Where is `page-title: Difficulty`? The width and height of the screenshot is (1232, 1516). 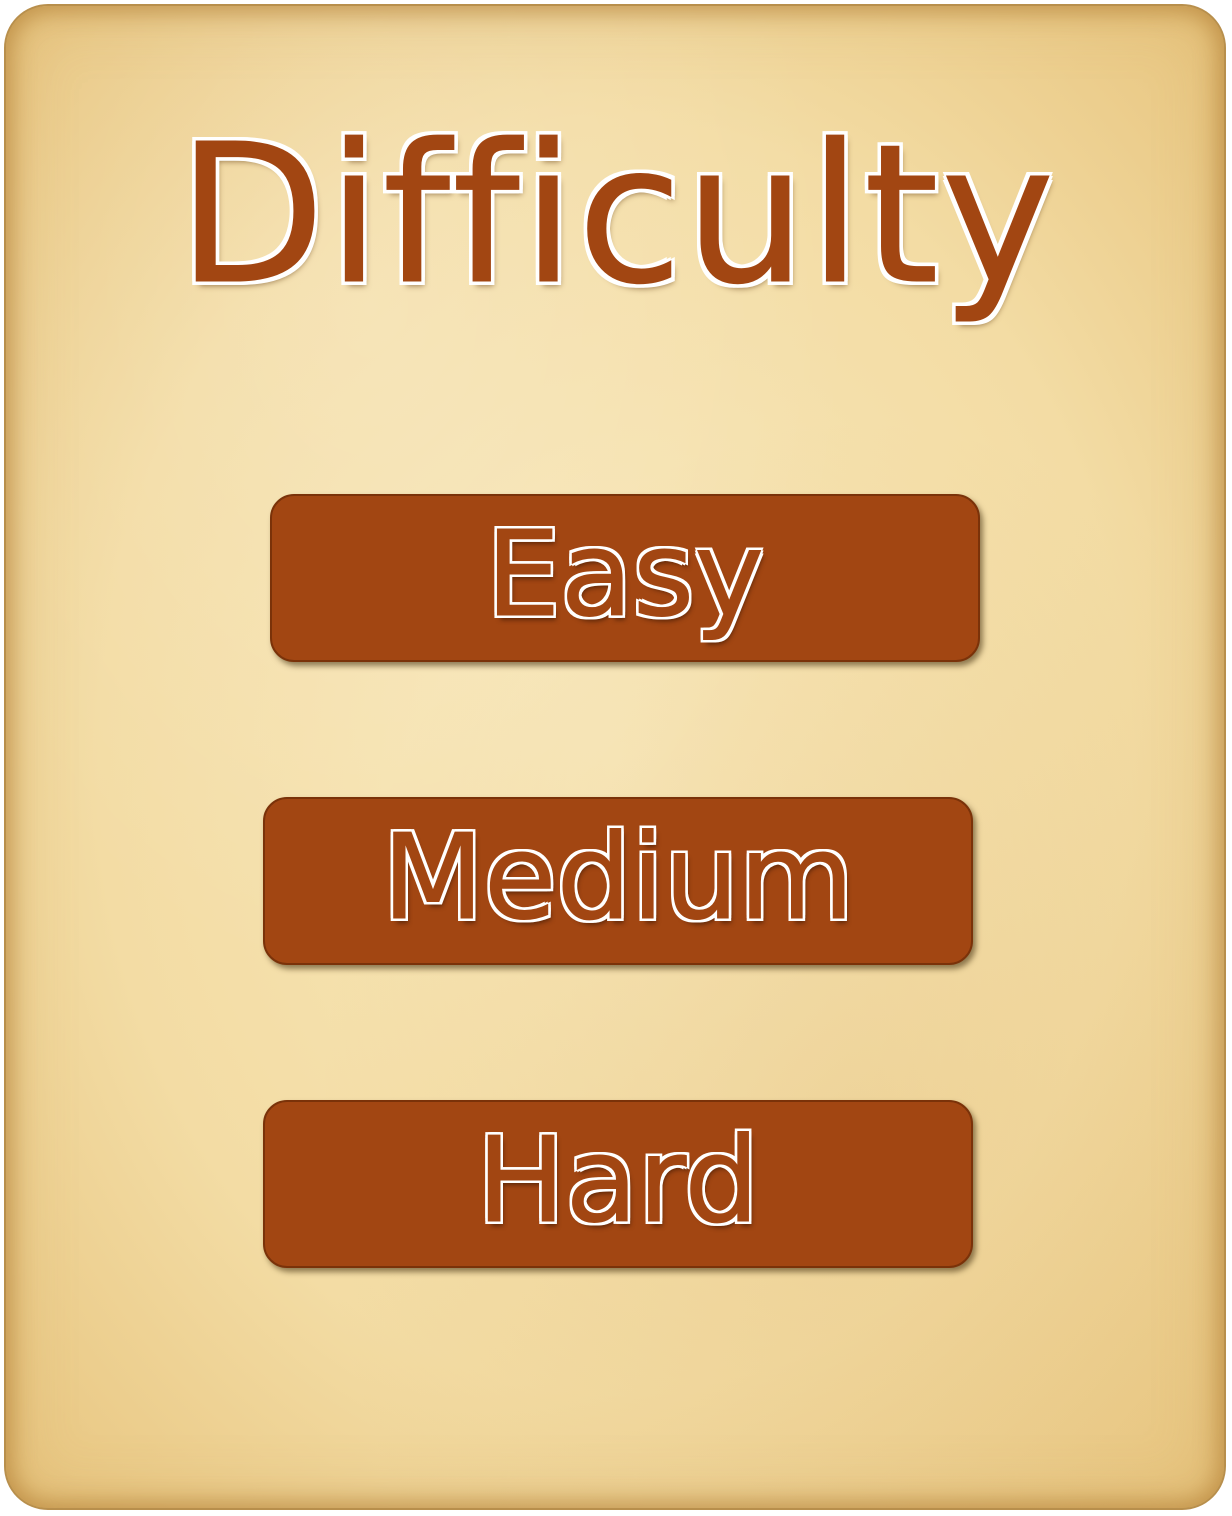 page-title: Difficulty is located at coordinates (617, 215).